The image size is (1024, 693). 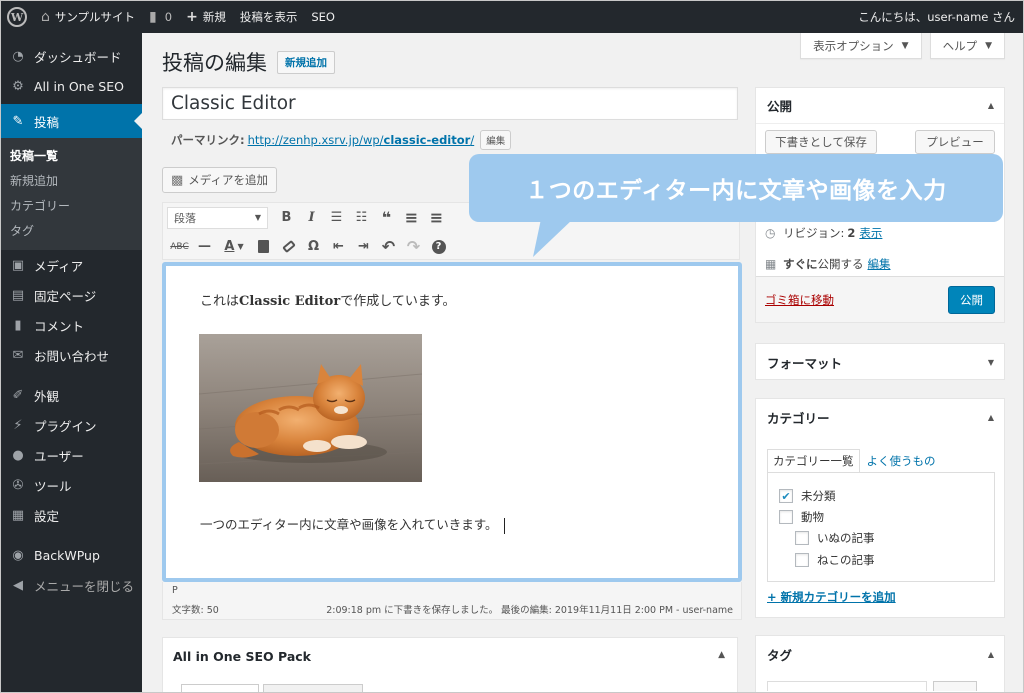 What do you see at coordinates (955, 686) in the screenshot?
I see `add-tag-button` at bounding box center [955, 686].